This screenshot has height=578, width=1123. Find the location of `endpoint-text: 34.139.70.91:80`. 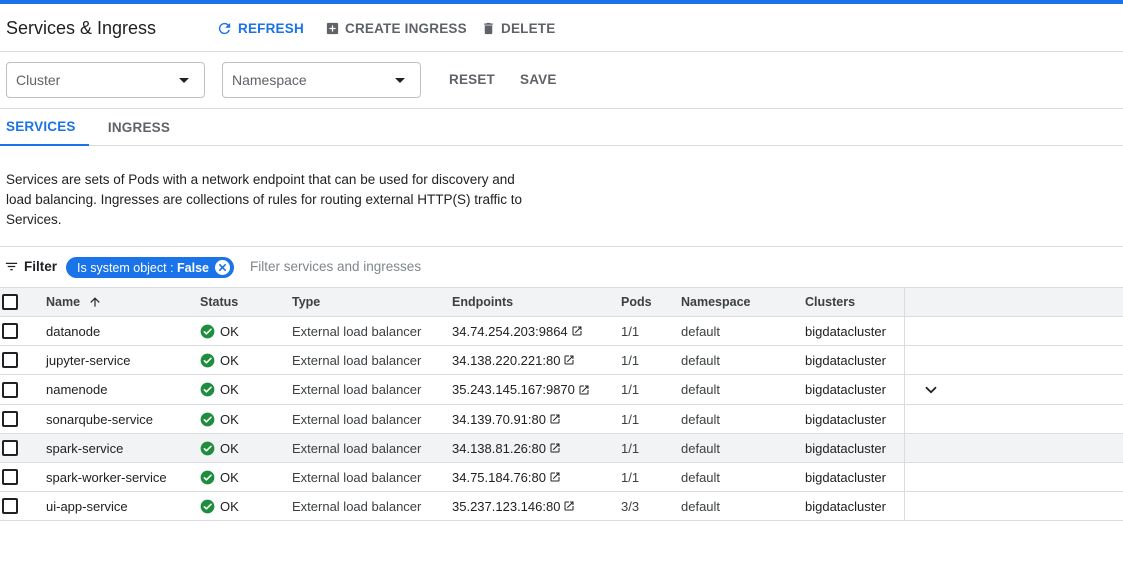

endpoint-text: 34.139.70.91:80 is located at coordinates (499, 419).